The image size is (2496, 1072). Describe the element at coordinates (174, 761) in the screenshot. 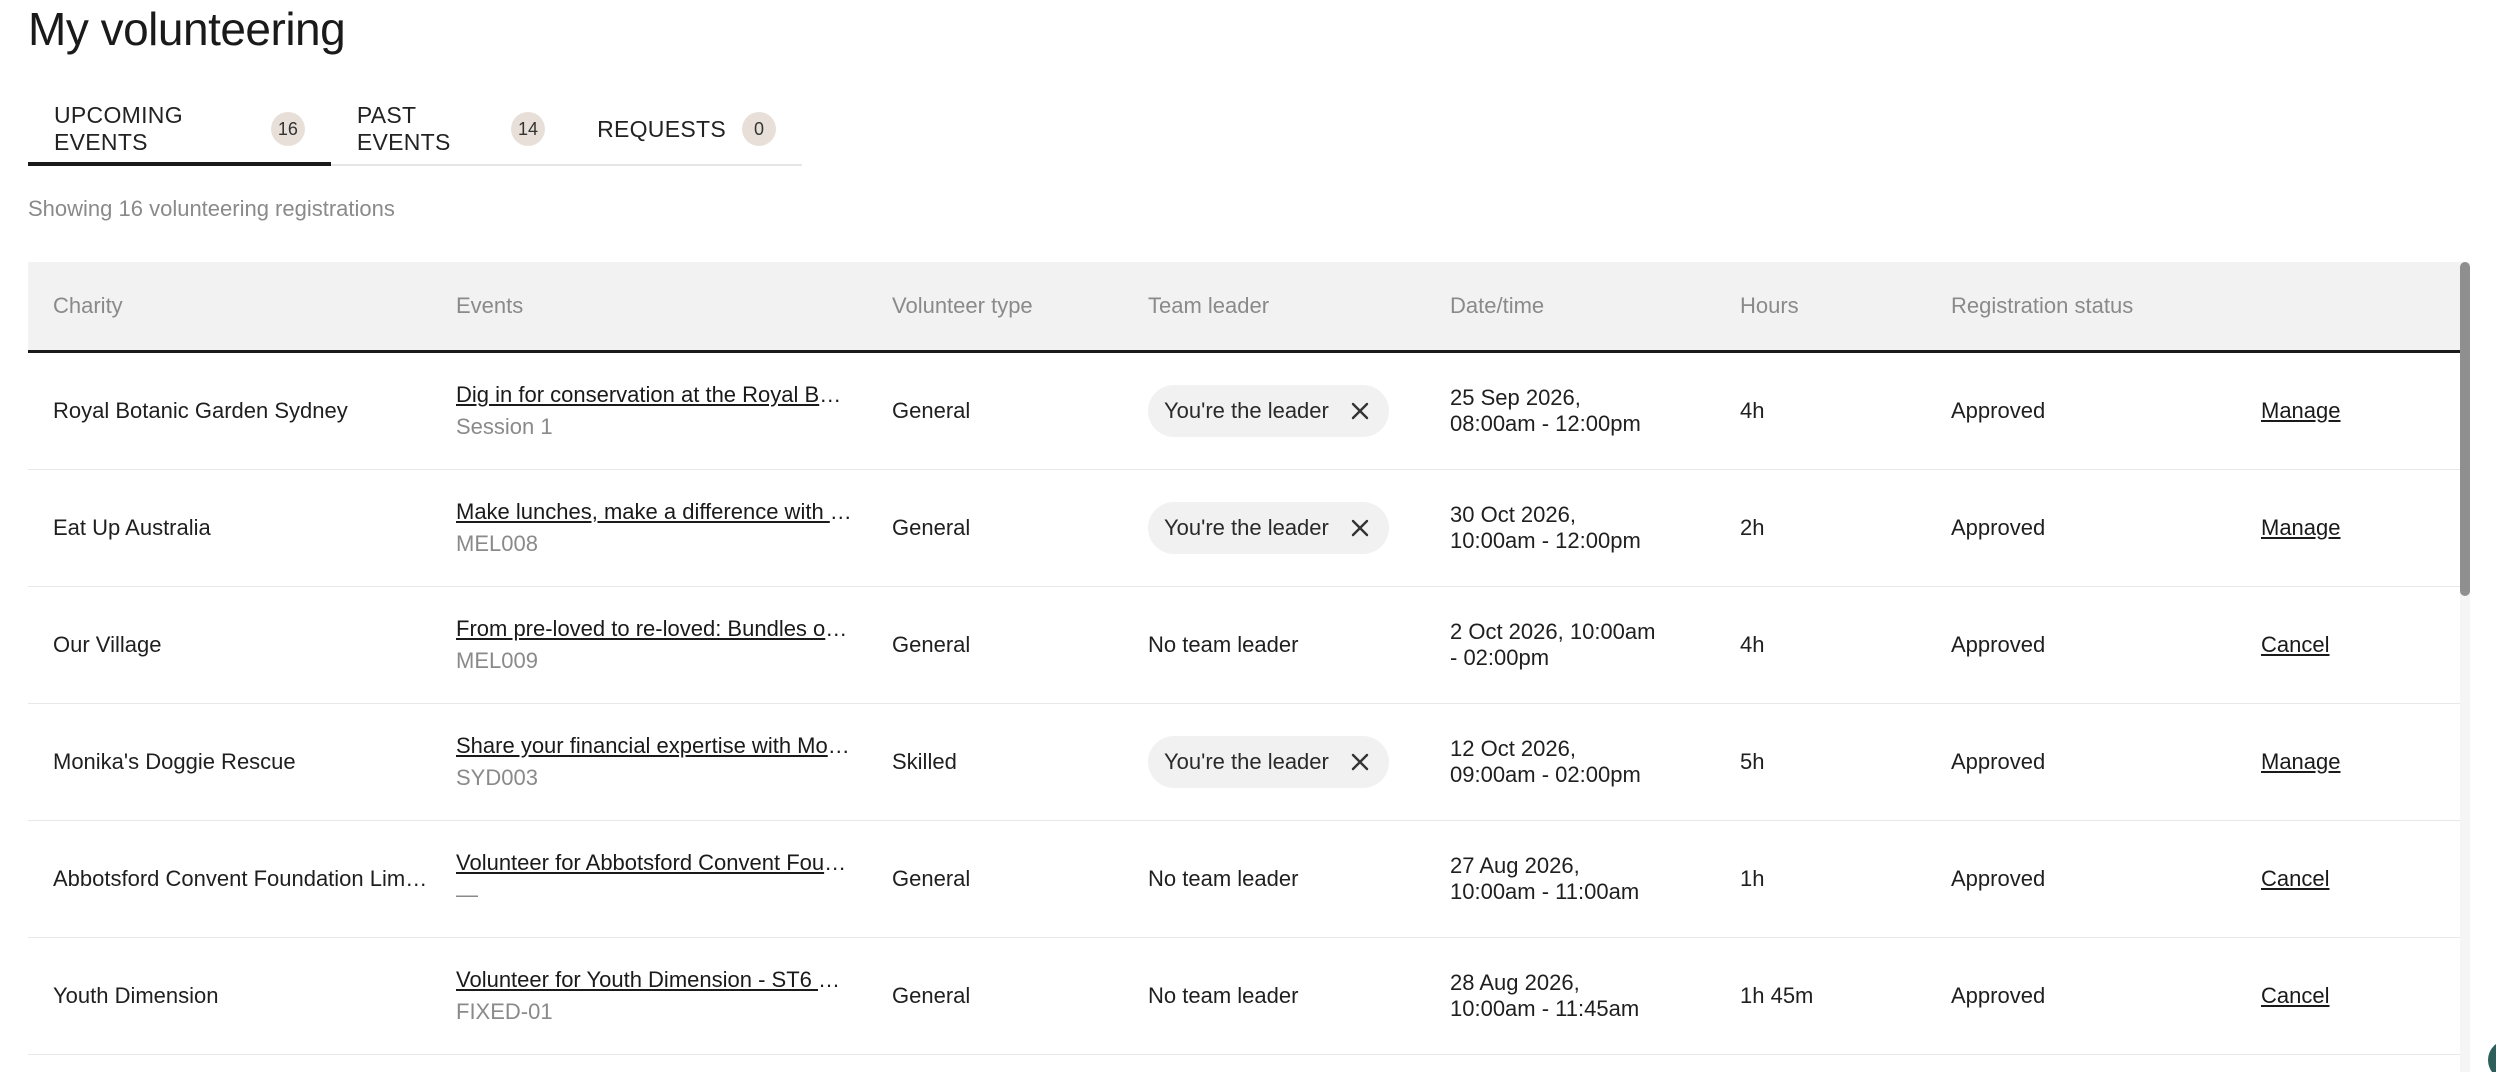

I see `cell-charity: Monika's Doggie Rescue` at that location.